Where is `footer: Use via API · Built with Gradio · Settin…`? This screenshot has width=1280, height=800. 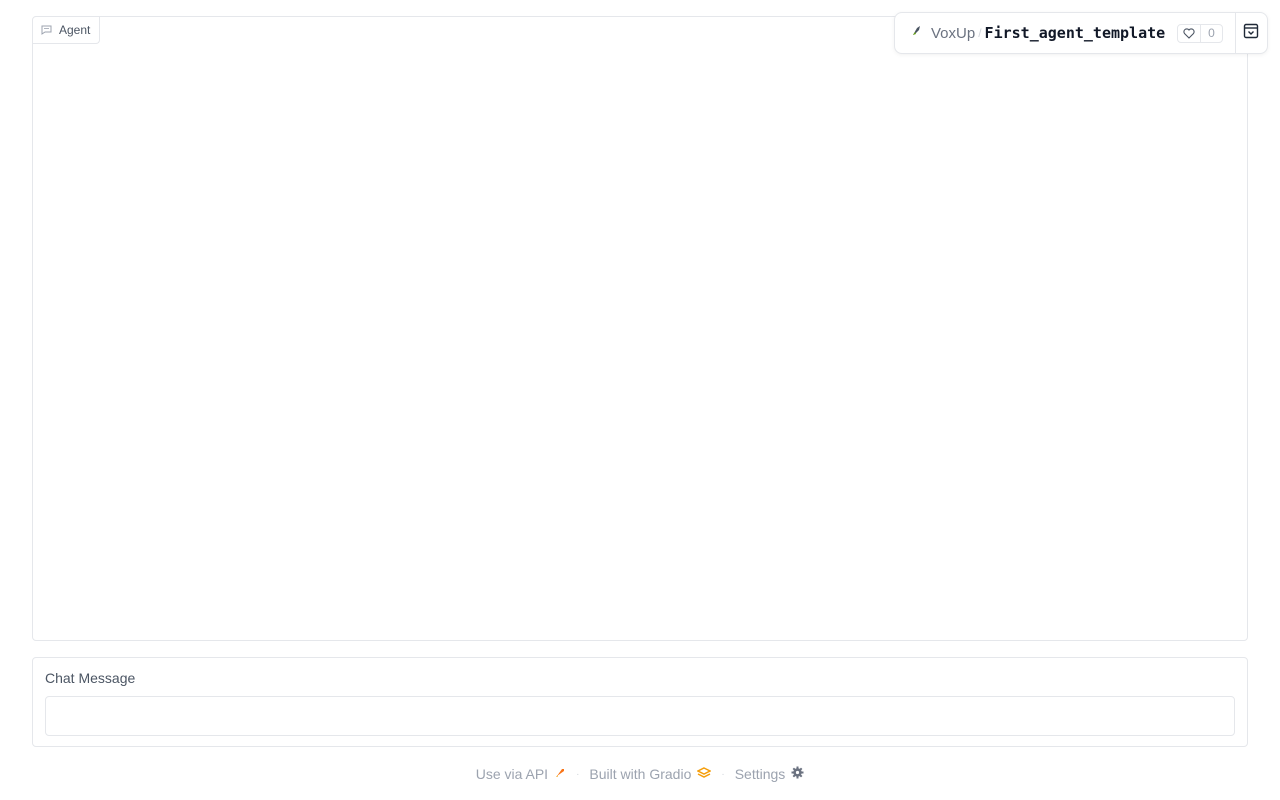 footer: Use via API · Built with Gradio · Settin… is located at coordinates (640, 774).